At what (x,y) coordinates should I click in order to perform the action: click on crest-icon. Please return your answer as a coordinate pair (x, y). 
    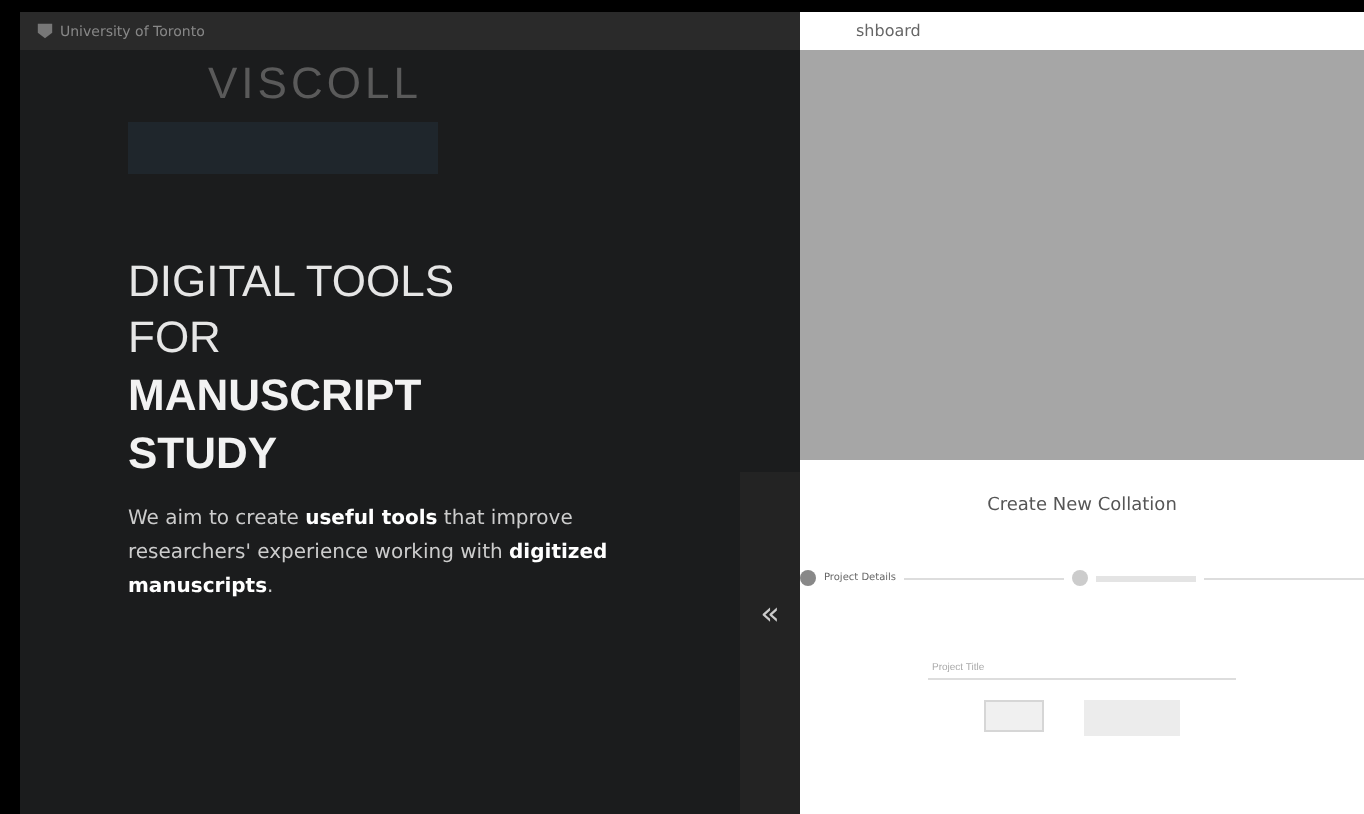
    Looking at the image, I should click on (45, 31).